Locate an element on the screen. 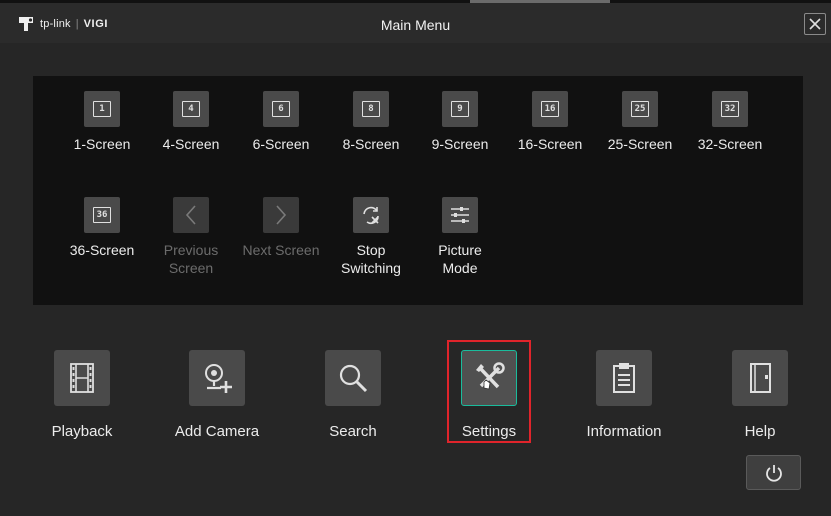 Image resolution: width=831 pixels, height=516 pixels. information-label: Information is located at coordinates (624, 431).